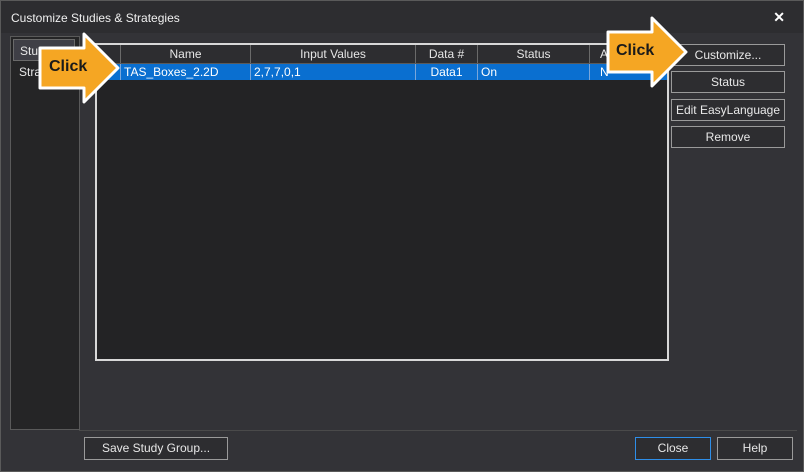 Image resolution: width=804 pixels, height=472 pixels. I want to click on close-icon: ✕, so click(779, 17).